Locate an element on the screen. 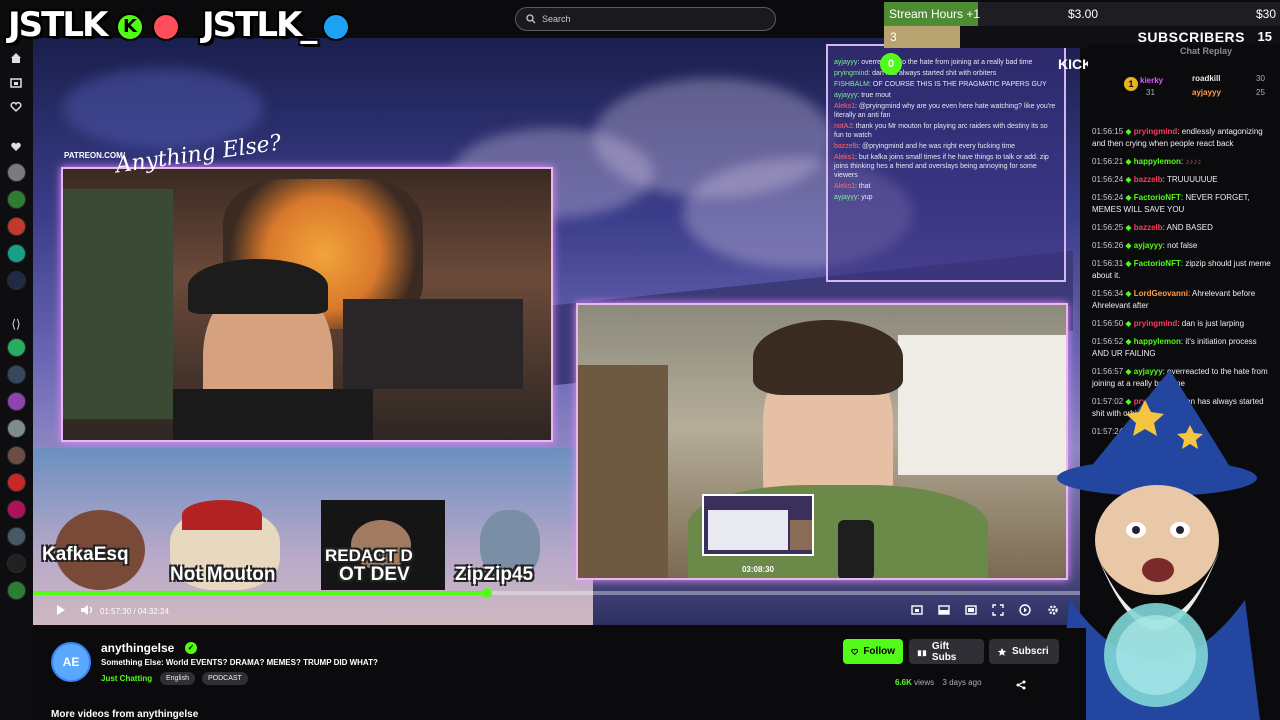  overlay-chat-text: that is located at coordinates (864, 186).